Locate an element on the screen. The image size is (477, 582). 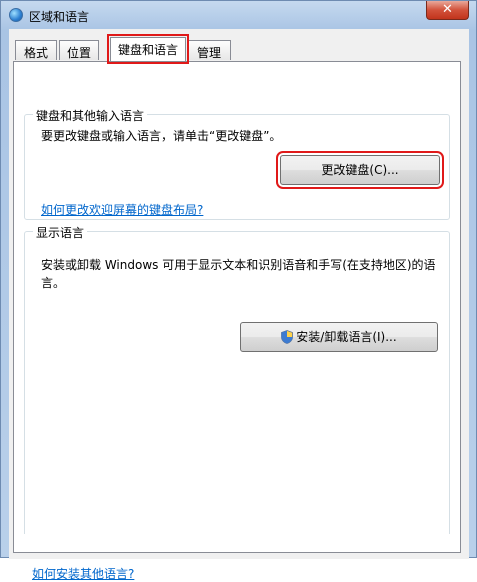
close-button: ✕ is located at coordinates (447, 10).